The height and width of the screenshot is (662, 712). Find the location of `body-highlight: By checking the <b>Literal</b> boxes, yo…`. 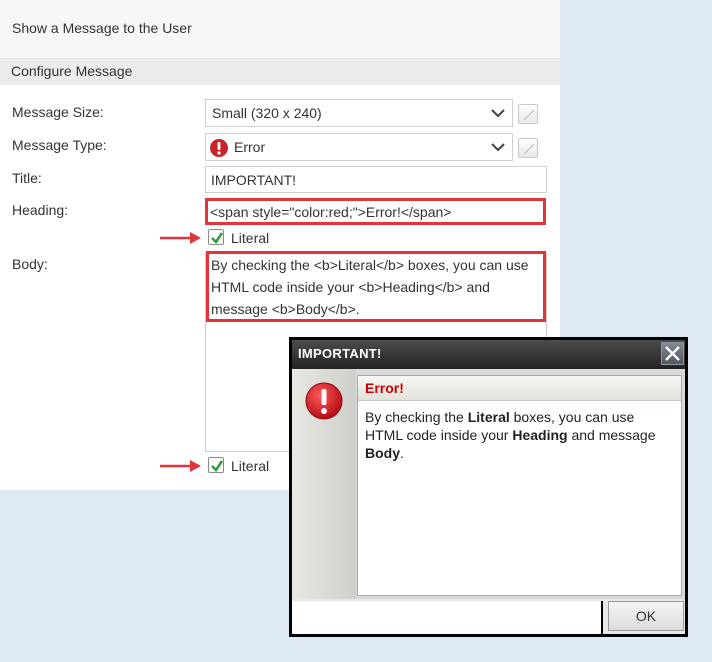

body-highlight: By checking the <b>Literal</b> boxes, yo… is located at coordinates (376, 286).